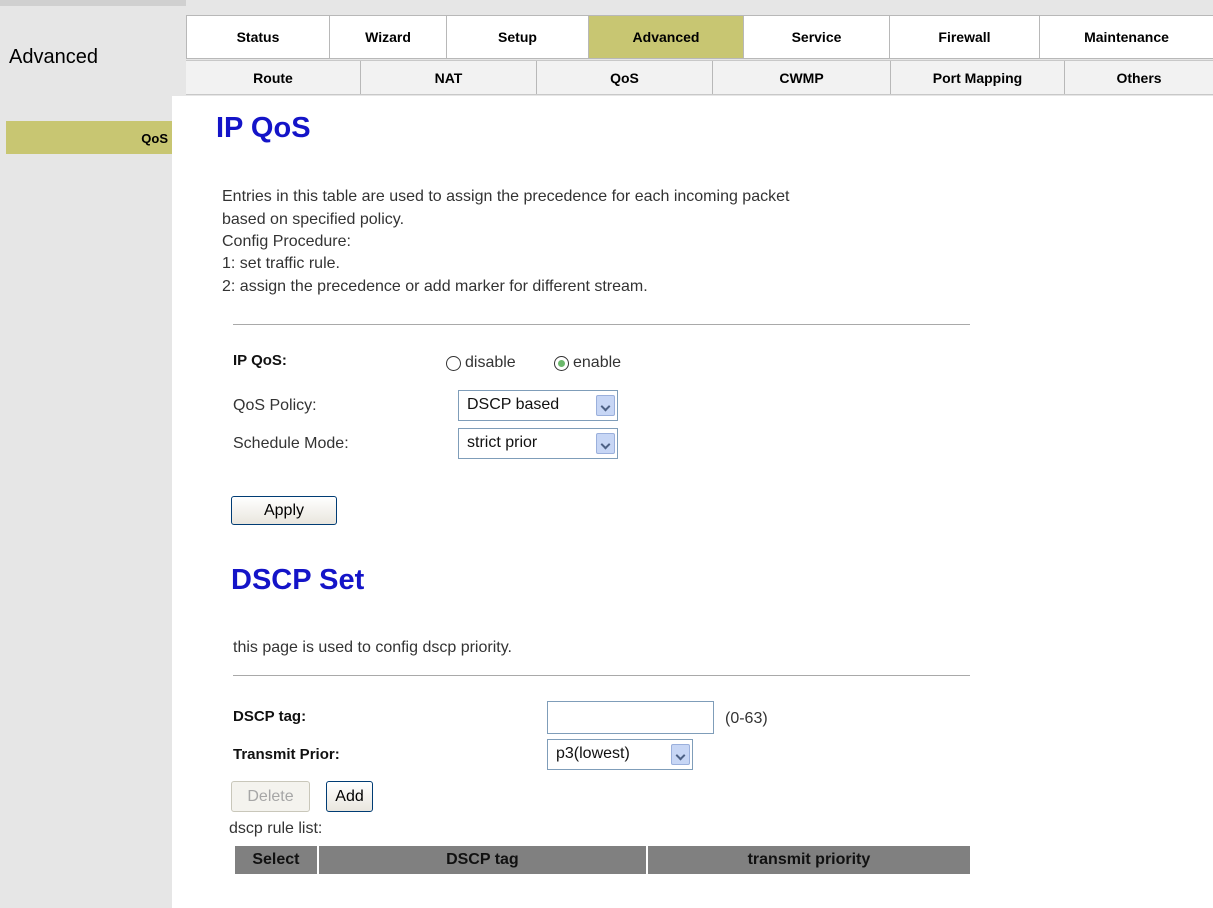  Describe the element at coordinates (630, 717) in the screenshot. I see `dscp-tag-input` at that location.